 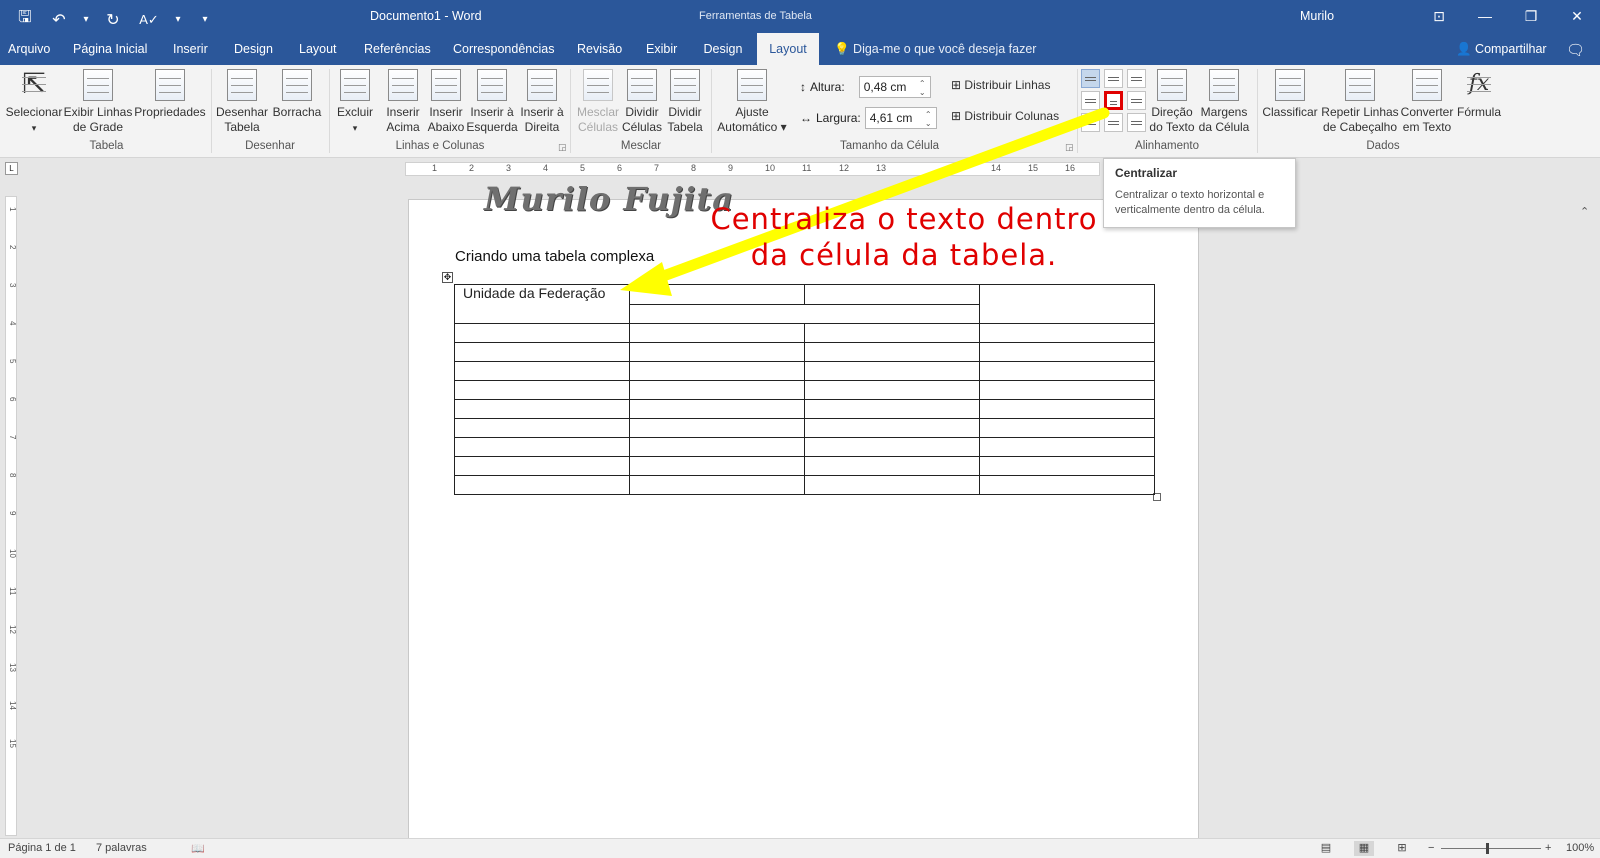 I want to click on ribbon-display-options-icon: ⊡, so click(x=1439, y=16).